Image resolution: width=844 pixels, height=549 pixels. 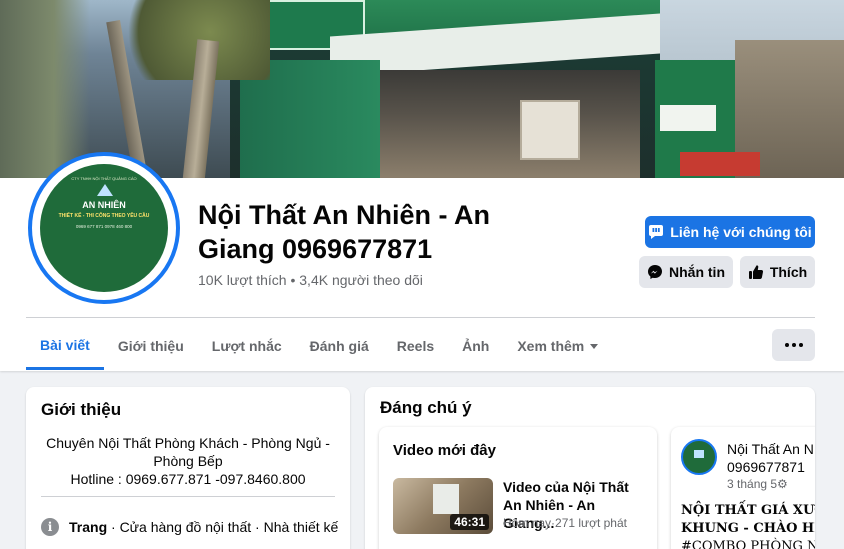 What do you see at coordinates (656, 232) in the screenshot?
I see `chat-bubble-icon` at bounding box center [656, 232].